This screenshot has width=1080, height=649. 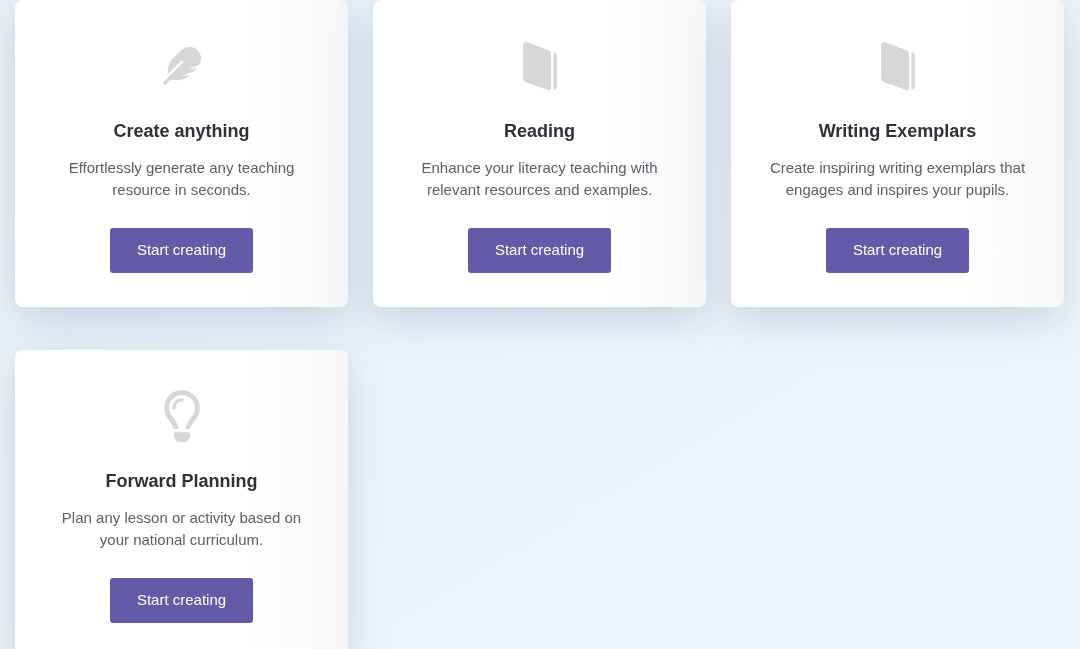 I want to click on card-title: Forward Planning, so click(x=181, y=481).